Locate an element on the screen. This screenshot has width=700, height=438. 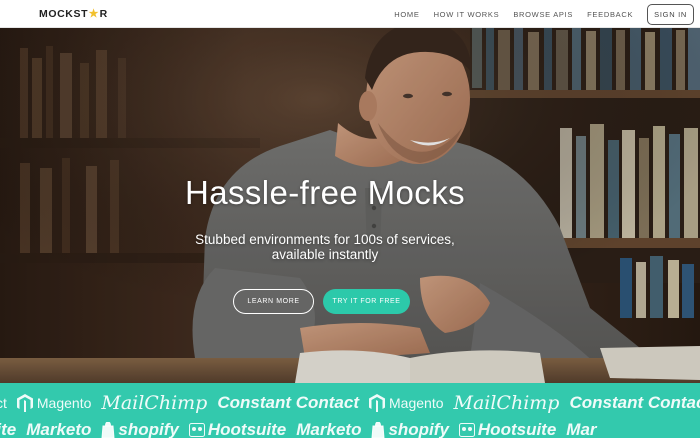
nav-feedback: FEEDBACK is located at coordinates (610, 14).